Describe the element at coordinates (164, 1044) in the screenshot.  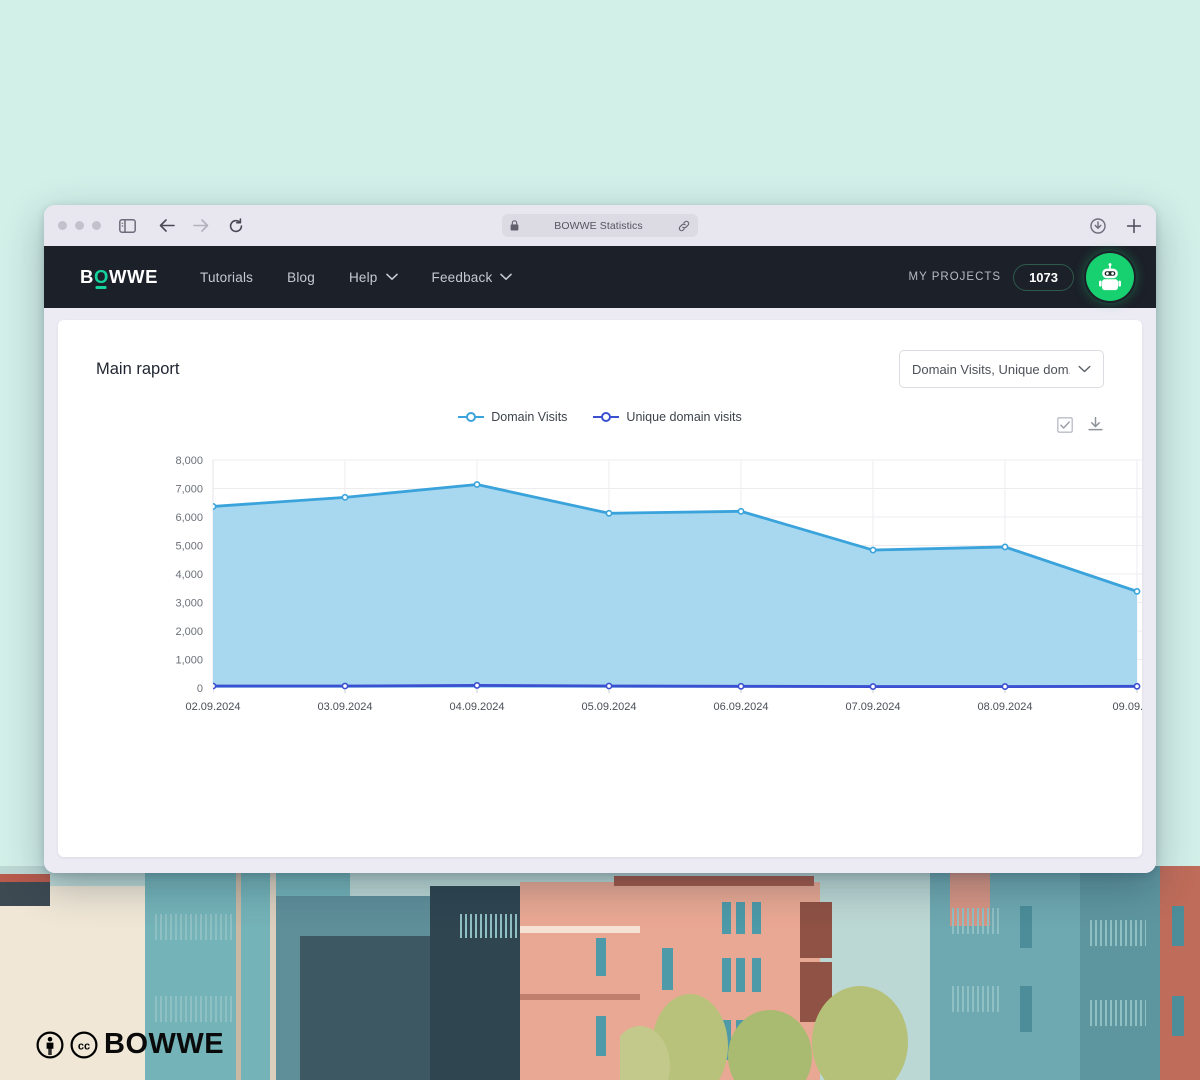
I see `watermark-text: BOWWE` at that location.